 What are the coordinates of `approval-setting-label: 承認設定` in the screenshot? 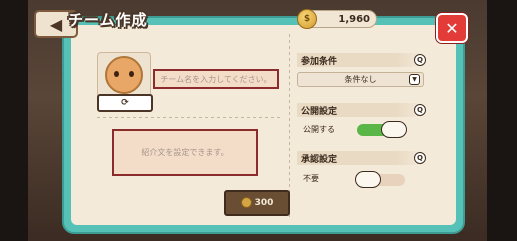 It's located at (359, 158).